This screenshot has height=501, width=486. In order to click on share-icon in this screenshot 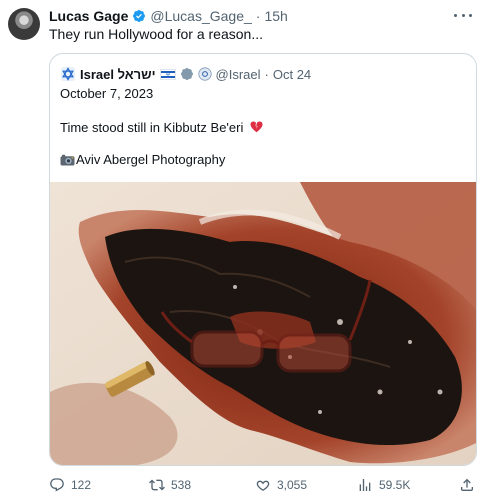, I will do `click(467, 484)`.